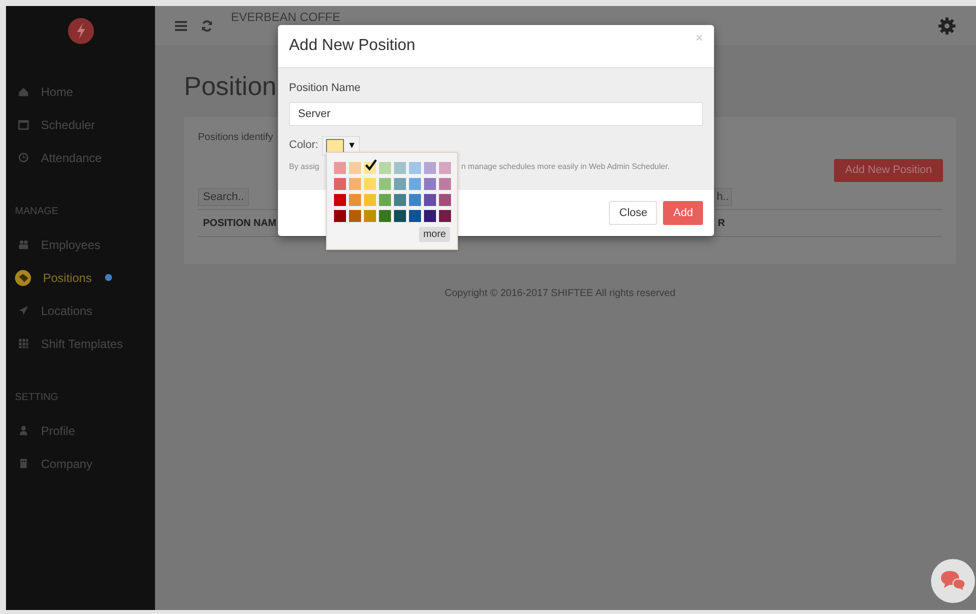 The height and width of the screenshot is (614, 976). I want to click on company-name: EVERBEAN COFFE, so click(285, 17).